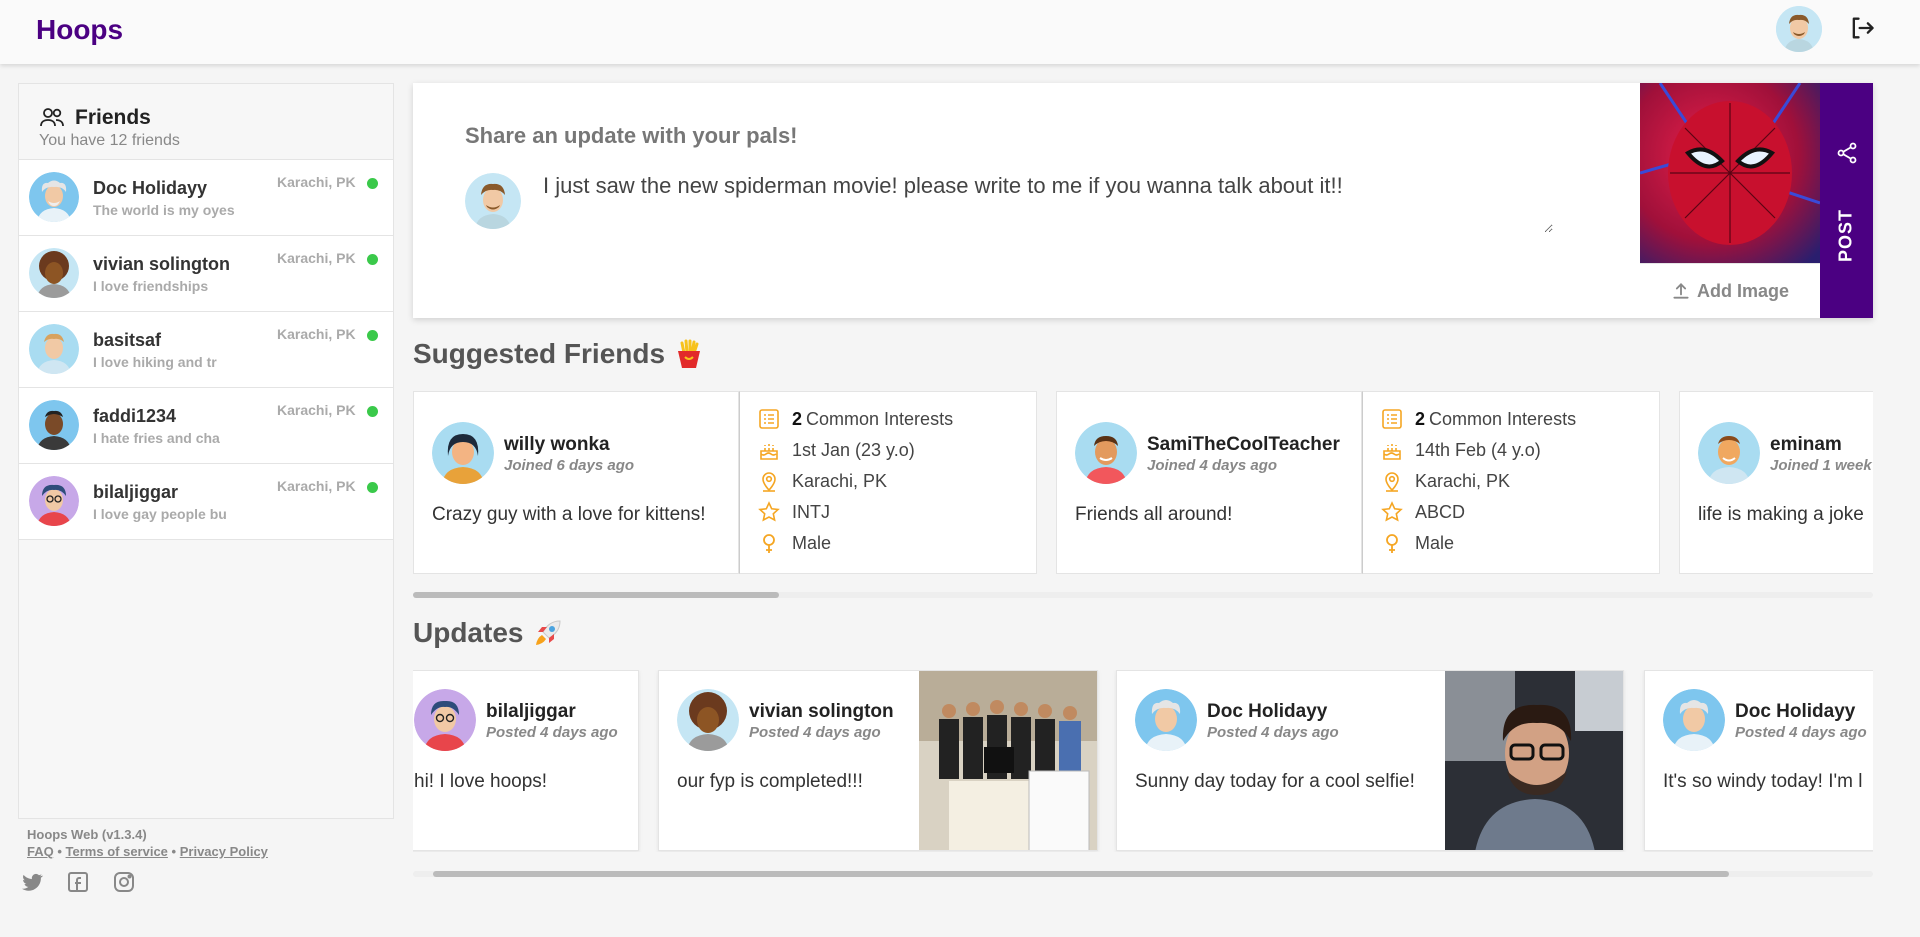  I want to click on terms-link: Terms of service, so click(117, 851).